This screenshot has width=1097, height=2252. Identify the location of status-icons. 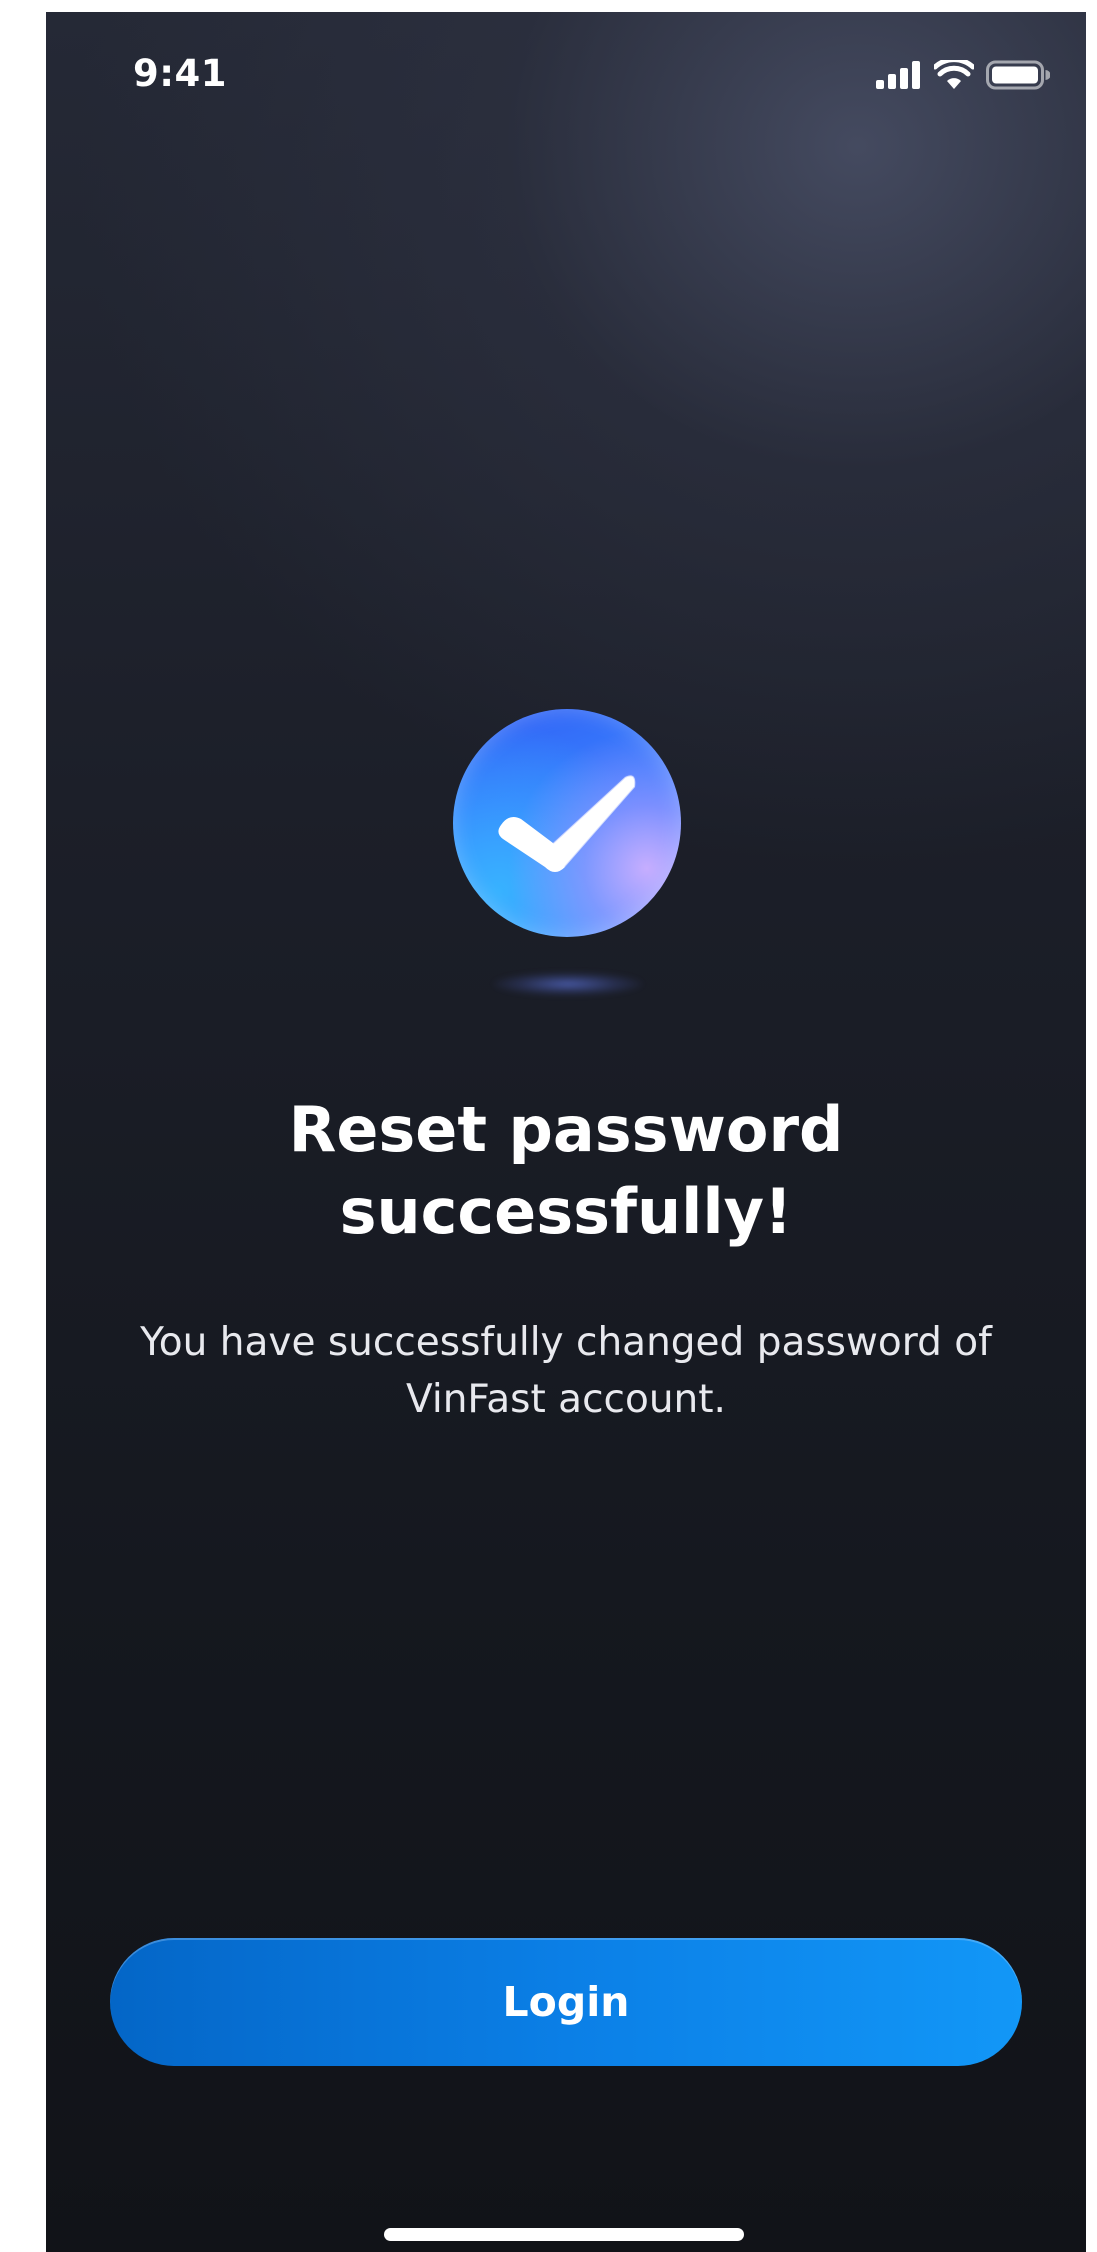
(963, 75).